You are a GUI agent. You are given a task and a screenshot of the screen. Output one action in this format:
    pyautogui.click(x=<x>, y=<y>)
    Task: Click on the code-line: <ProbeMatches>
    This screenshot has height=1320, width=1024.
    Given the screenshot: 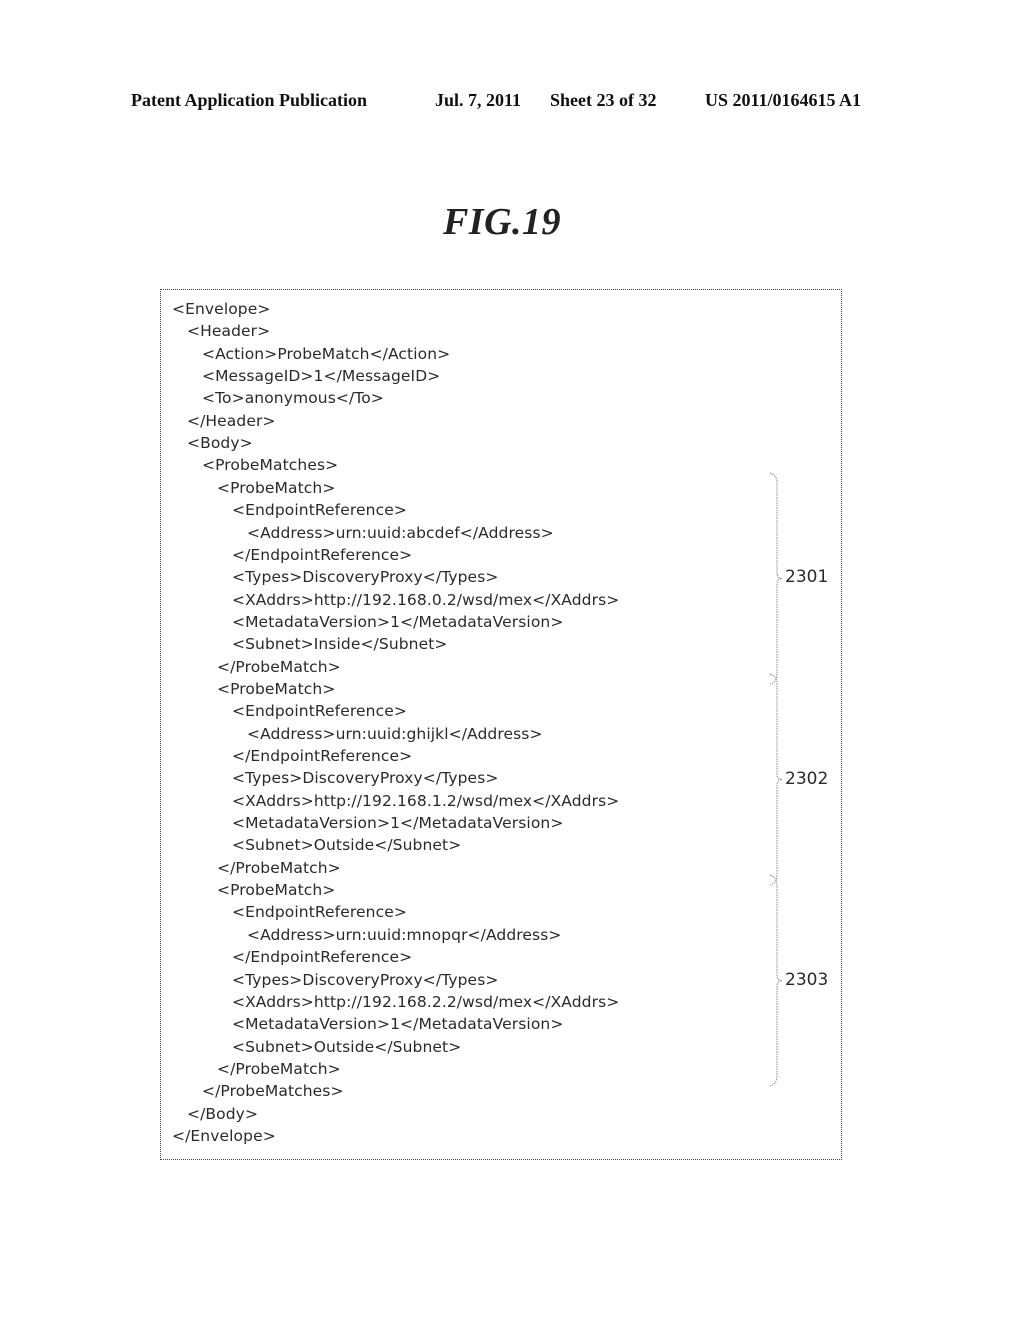 What is the action you would take?
    pyautogui.click(x=270, y=465)
    